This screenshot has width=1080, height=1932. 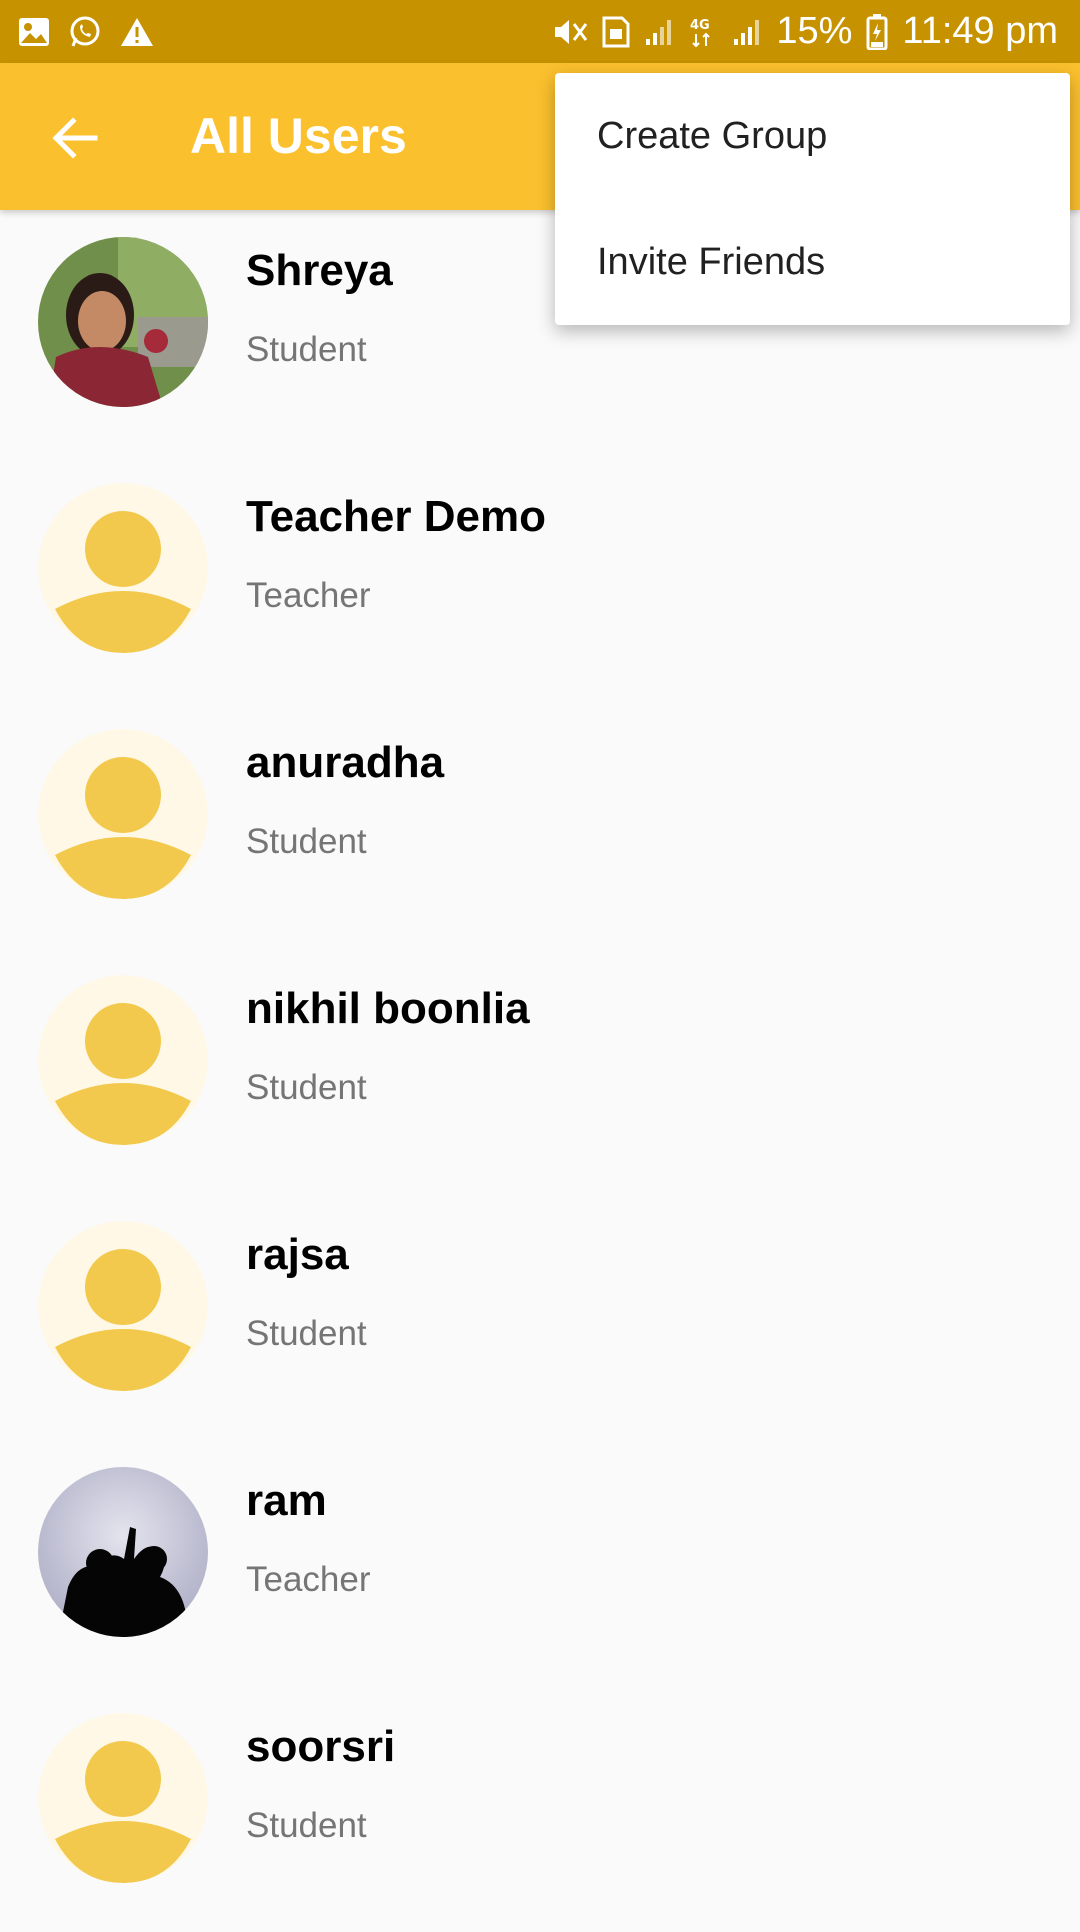 What do you see at coordinates (540, 31) in the screenshot?
I see `status-bar: 4G 15% 11:49 pm` at bounding box center [540, 31].